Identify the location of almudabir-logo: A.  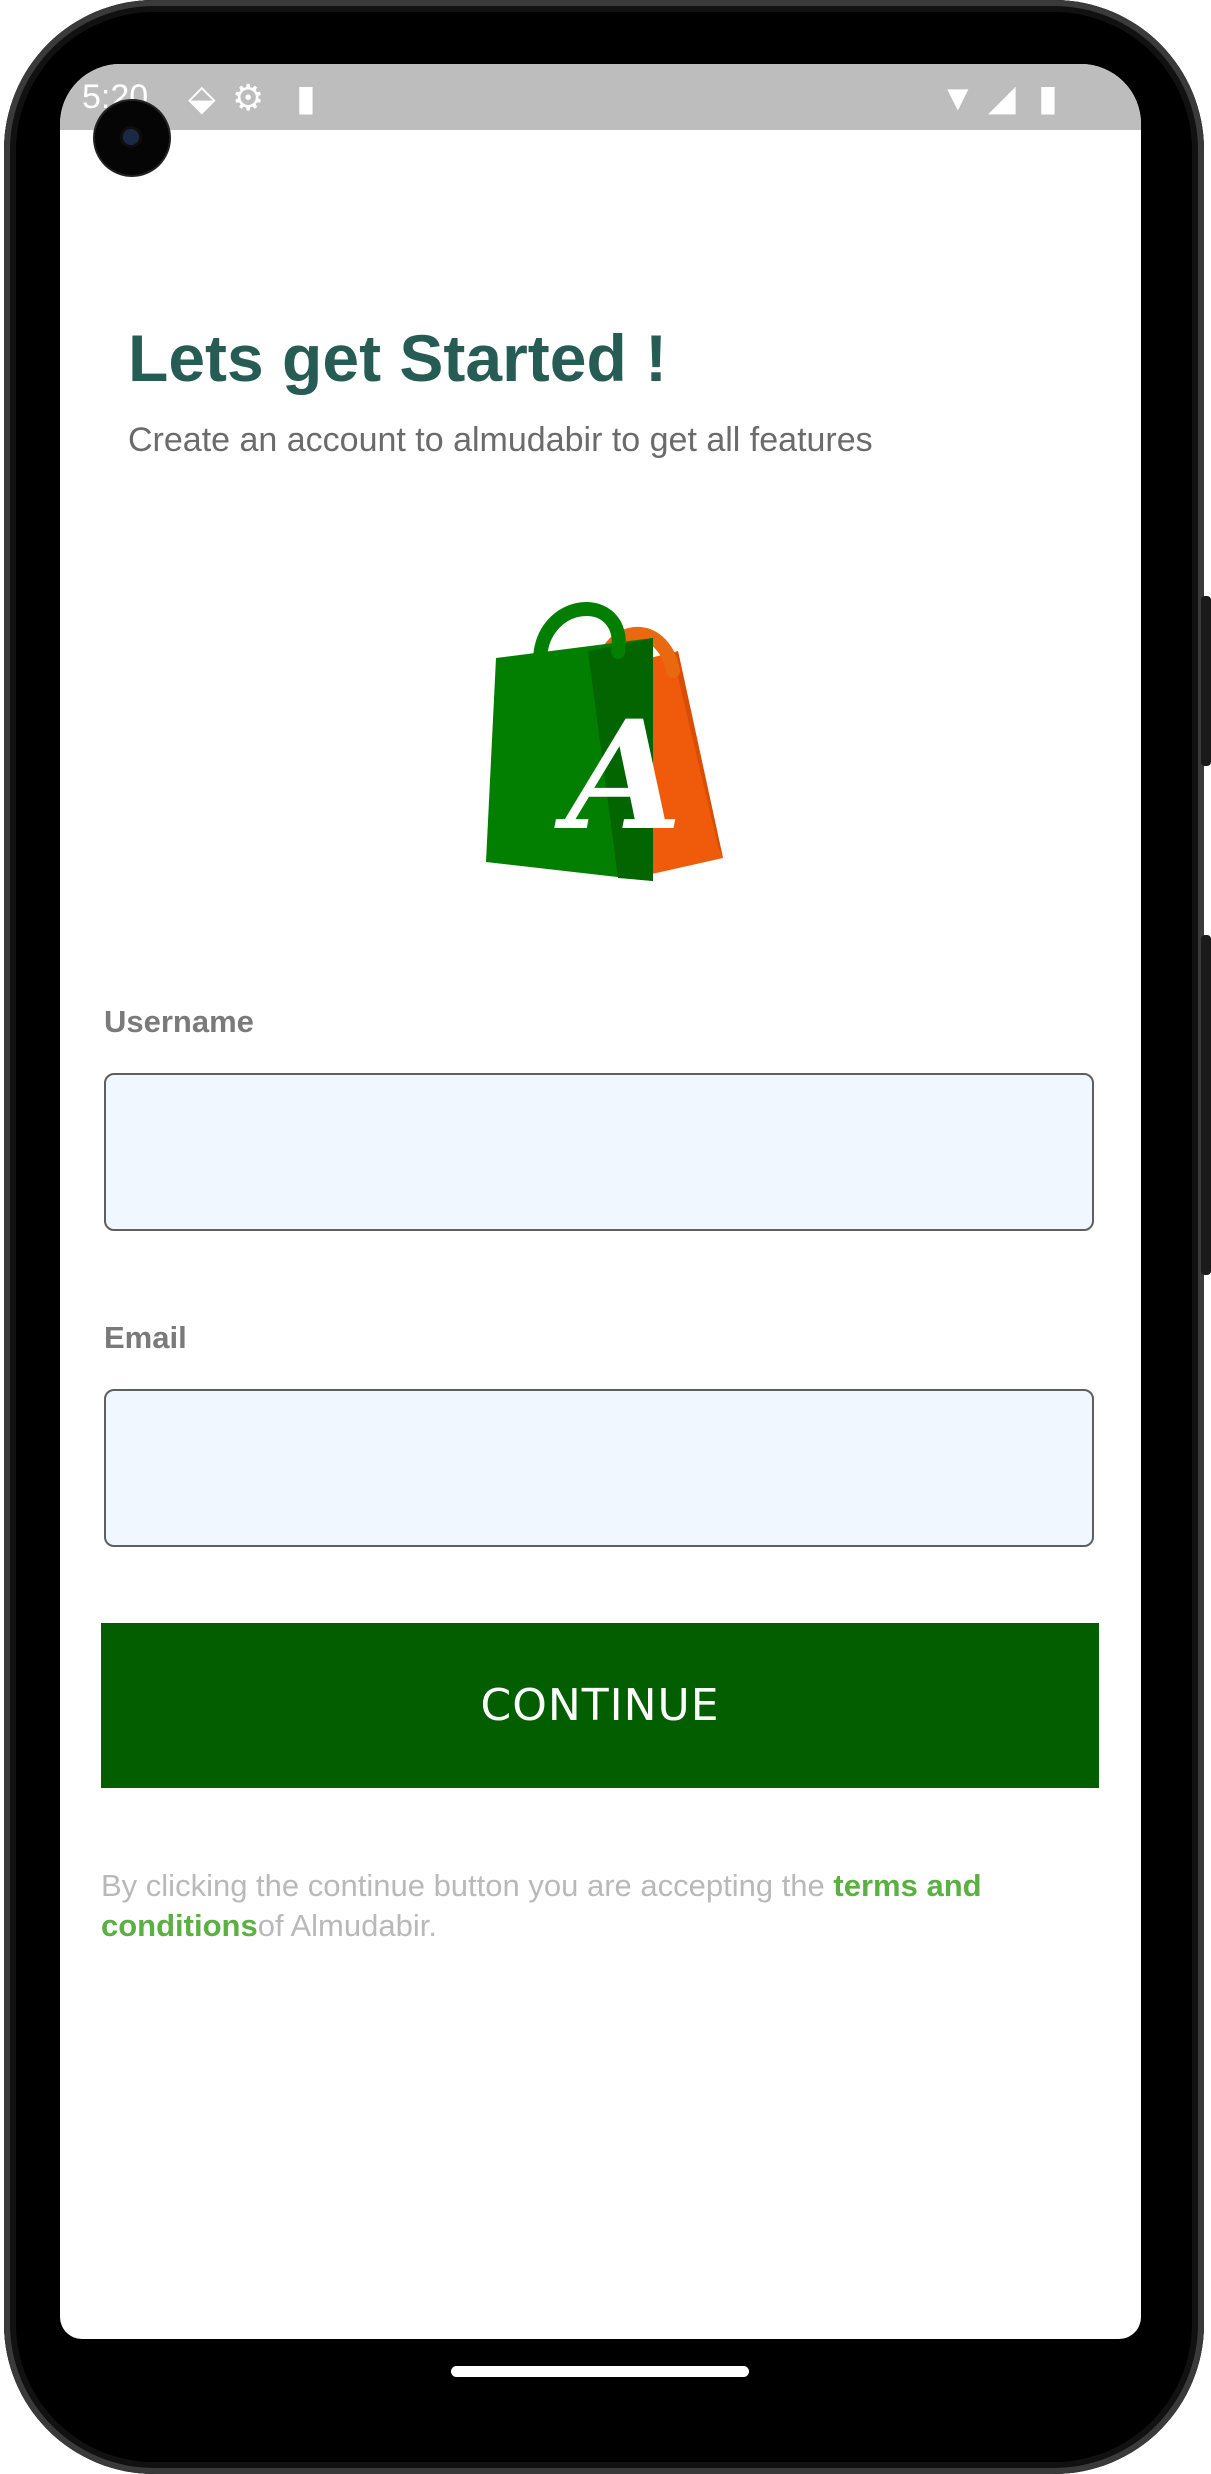
(604, 741).